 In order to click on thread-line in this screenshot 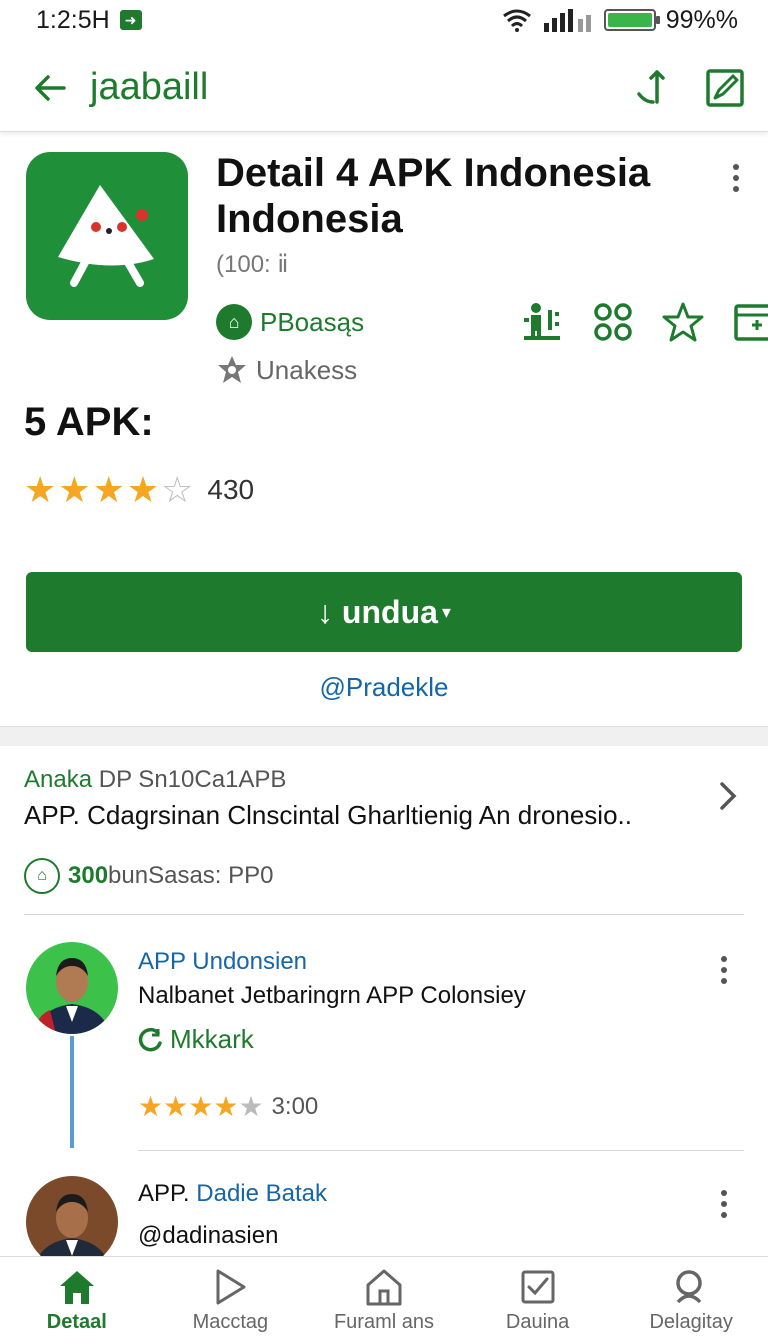, I will do `click(72, 1092)`.